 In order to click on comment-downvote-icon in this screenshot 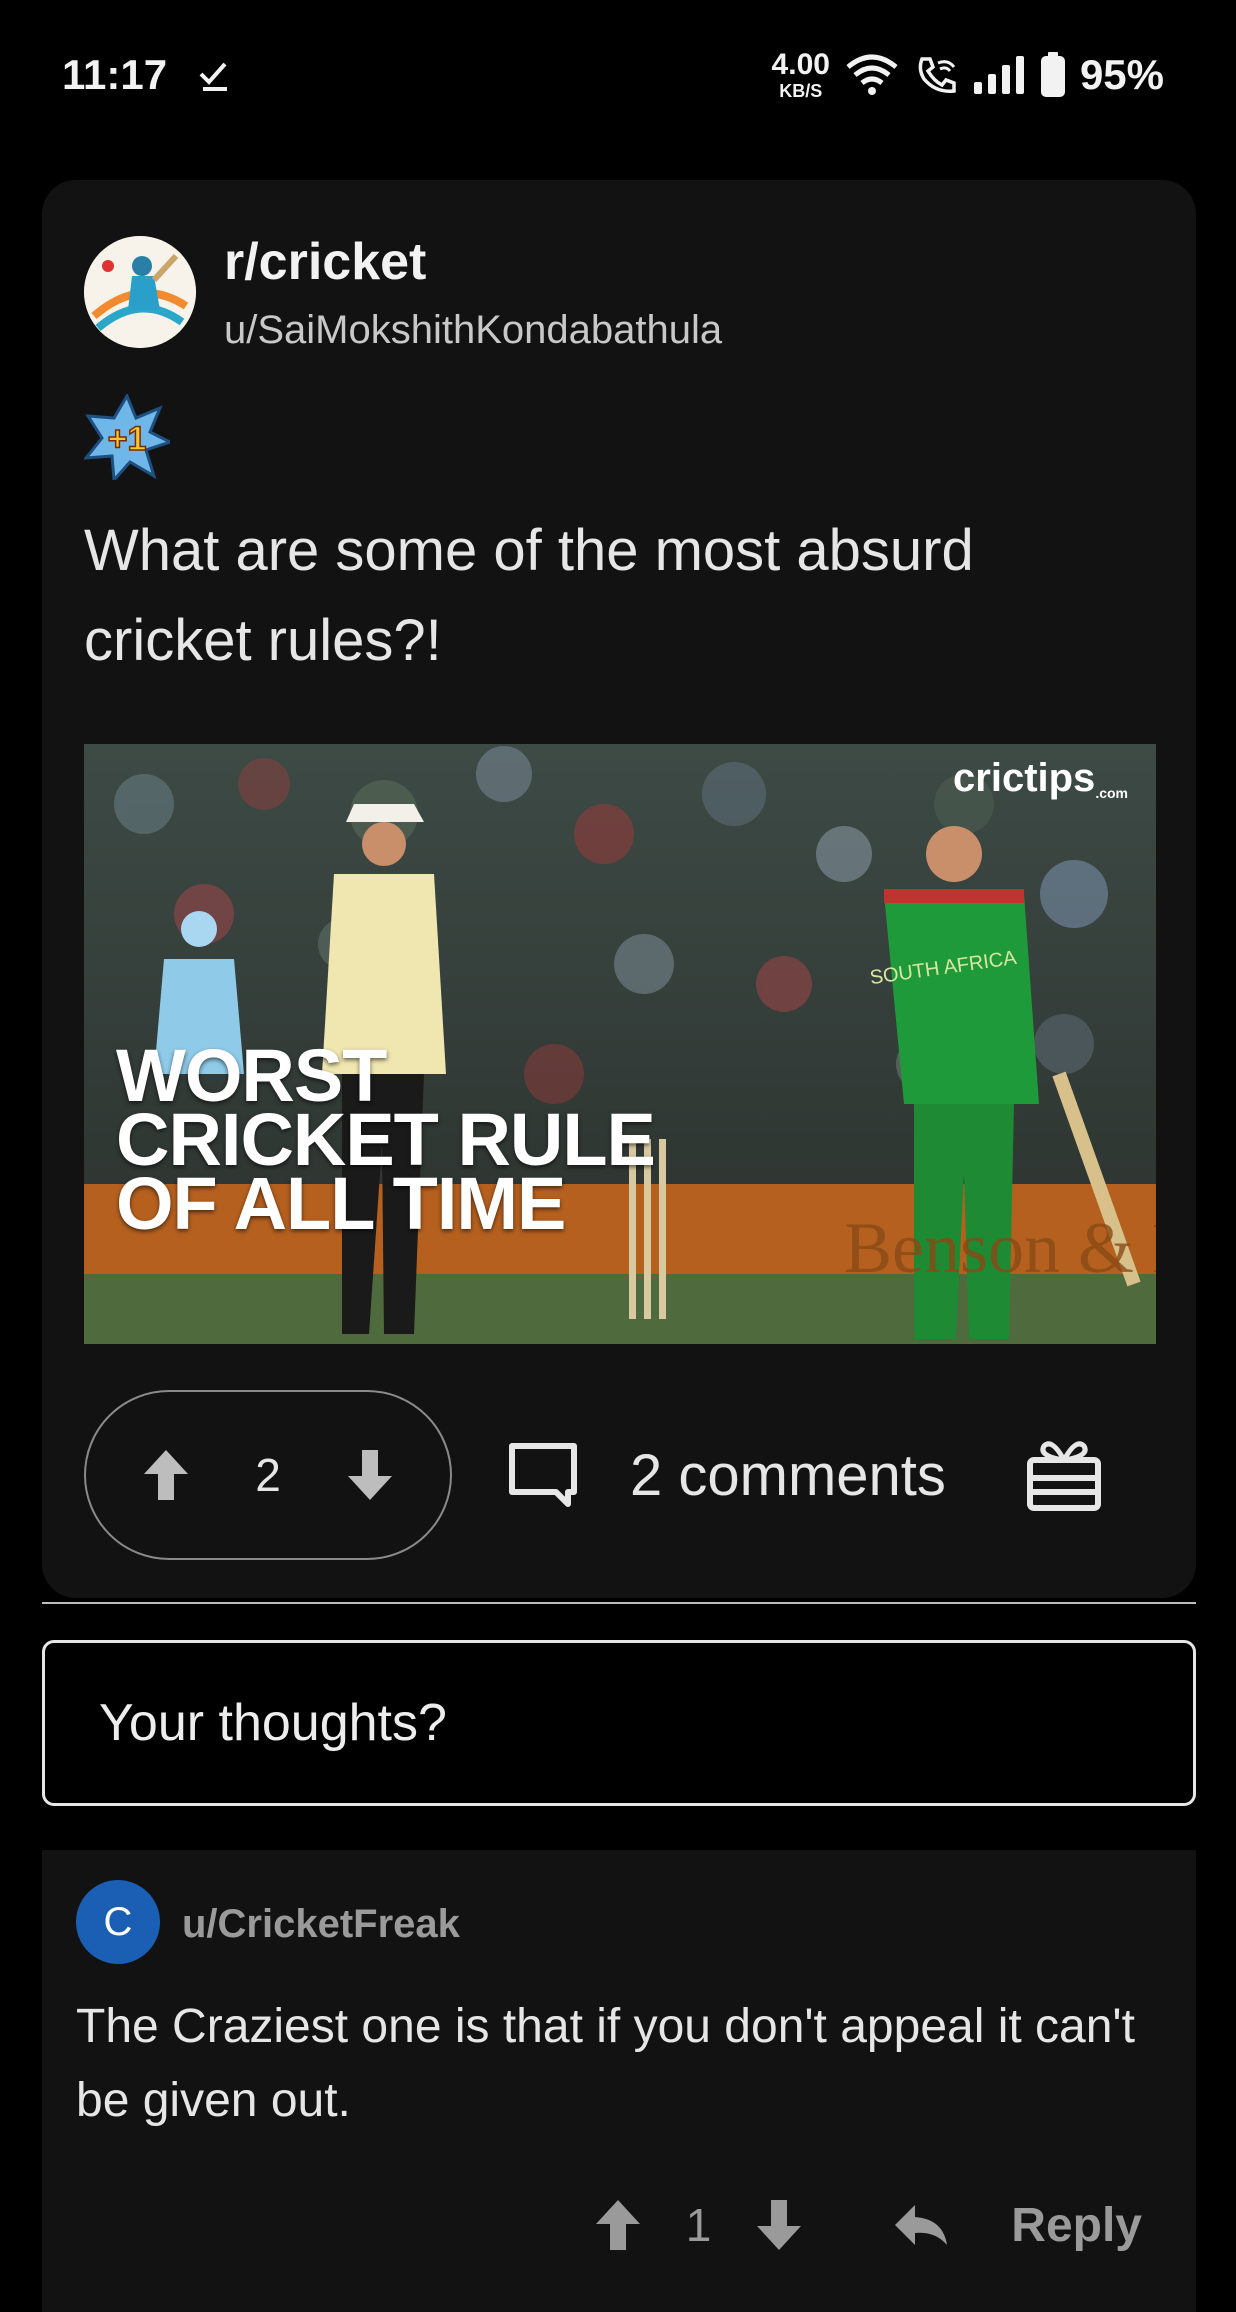, I will do `click(779, 2225)`.